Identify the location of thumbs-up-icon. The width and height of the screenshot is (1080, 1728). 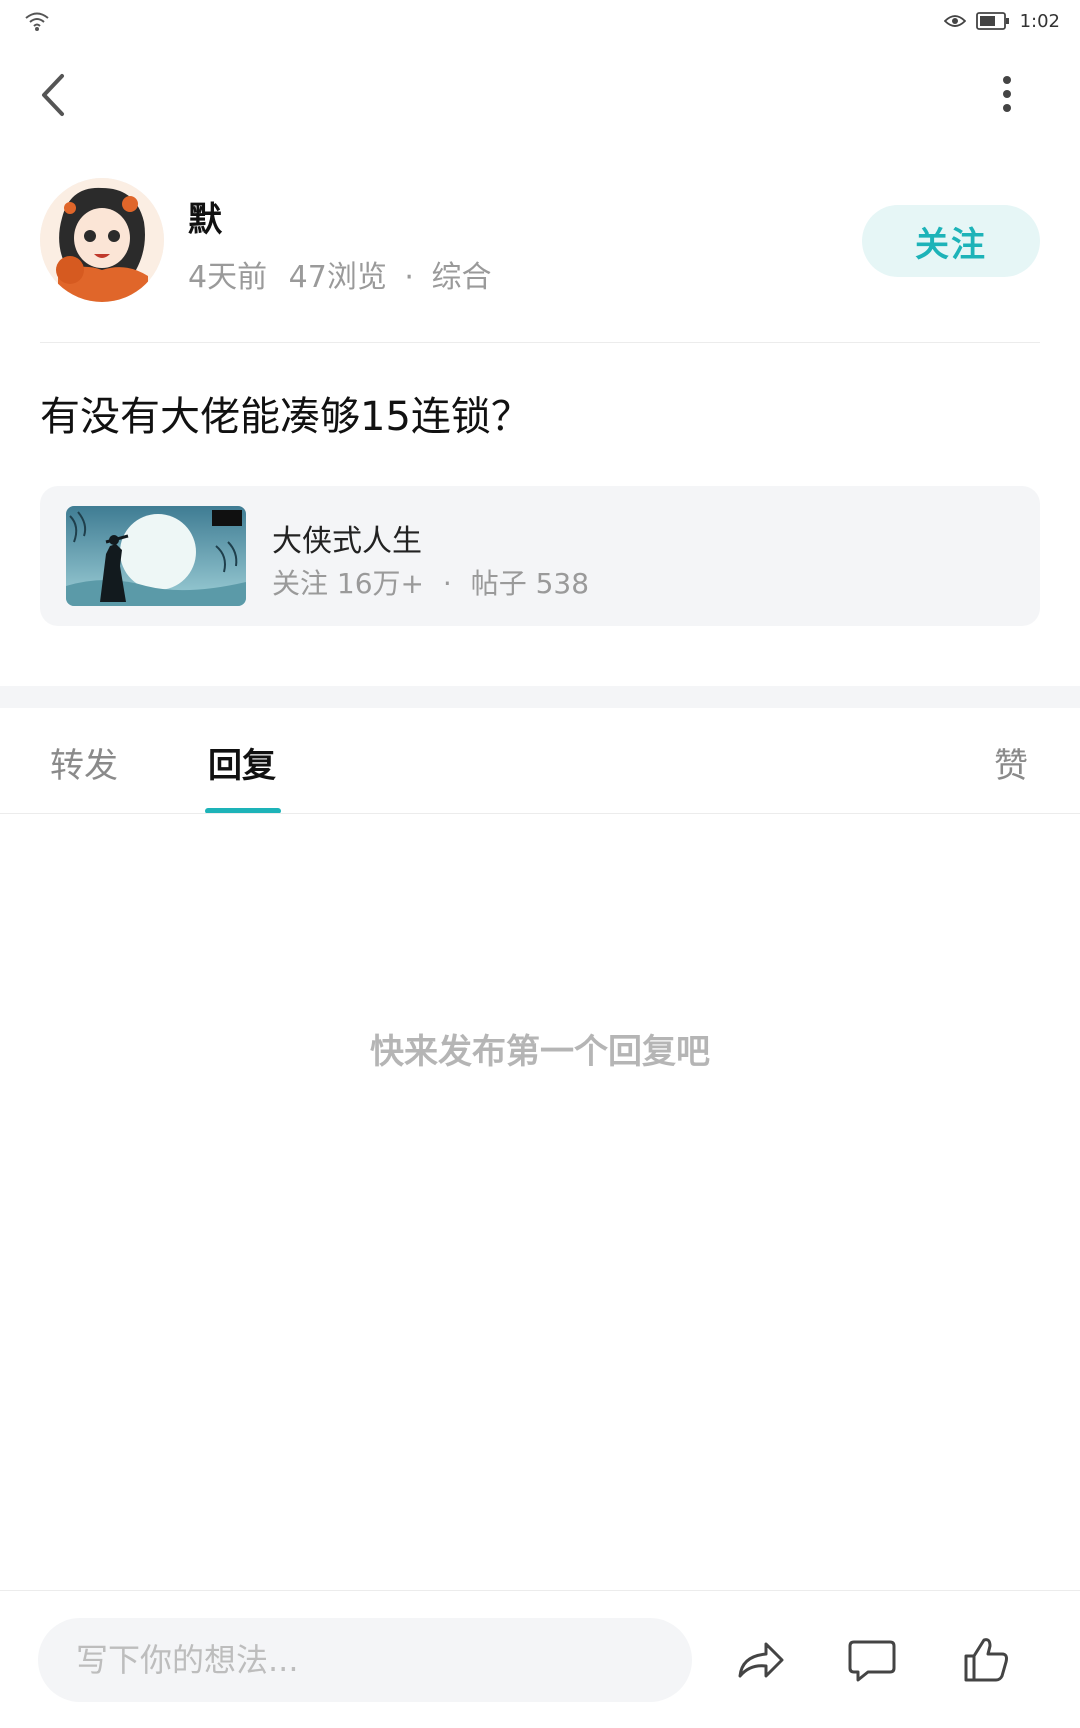
(986, 1660).